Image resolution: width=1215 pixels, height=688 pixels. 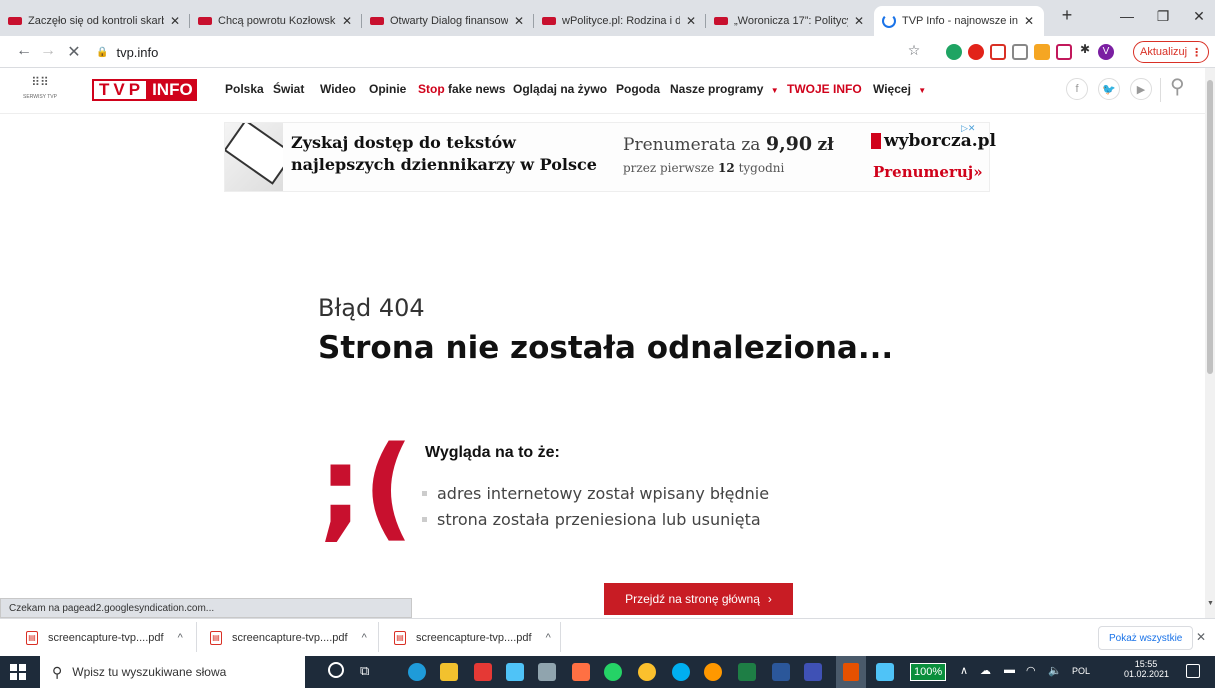 I want to click on nav-opinie: Opinie, so click(x=387, y=89).